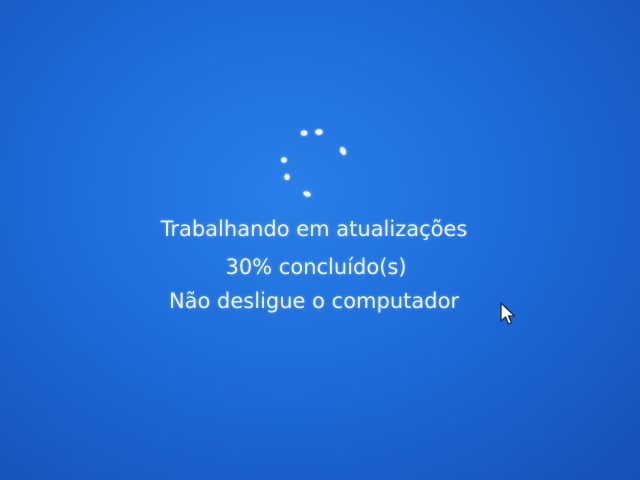 The width and height of the screenshot is (640, 480). What do you see at coordinates (314, 301) in the screenshot?
I see `warning-text: Não desligue o computador` at bounding box center [314, 301].